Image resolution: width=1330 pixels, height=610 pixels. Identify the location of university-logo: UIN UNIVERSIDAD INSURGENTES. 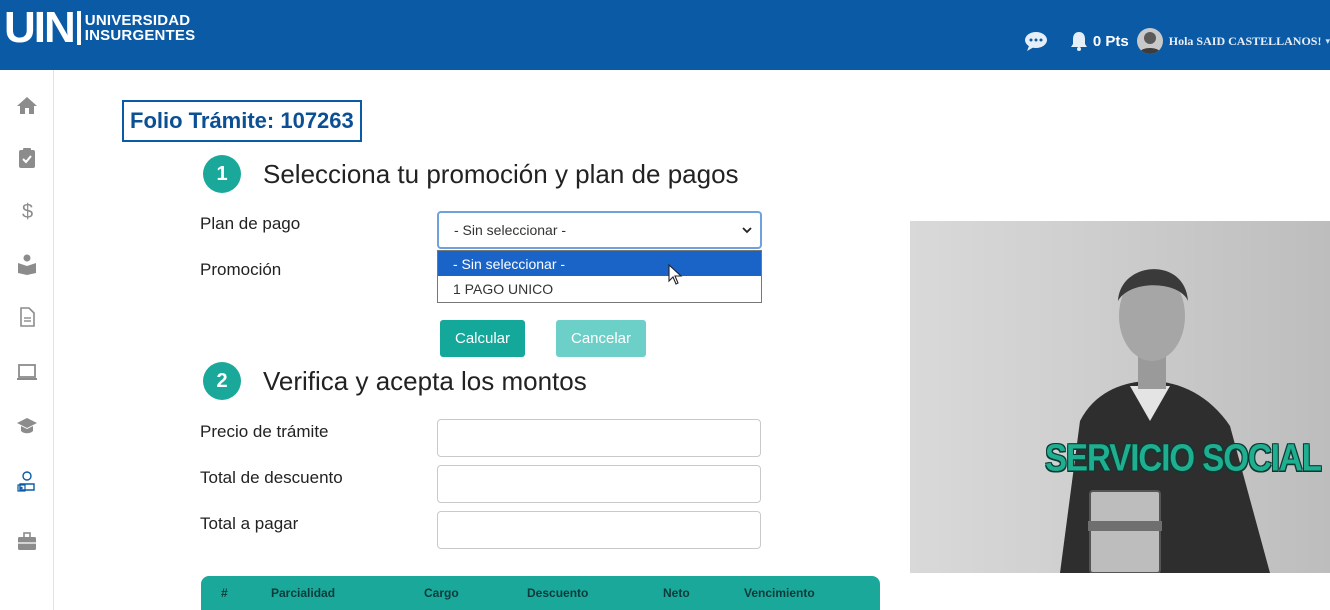
(100, 27).